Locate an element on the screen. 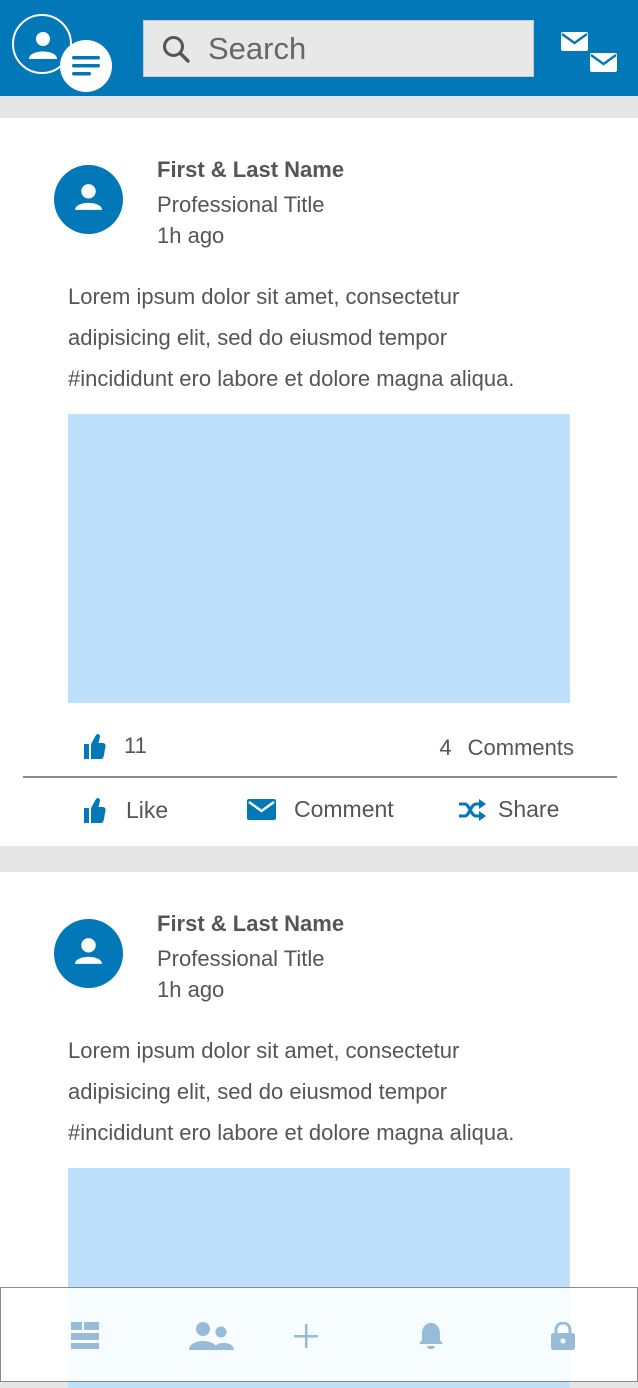  like-count-stat: 11 is located at coordinates (114, 746).